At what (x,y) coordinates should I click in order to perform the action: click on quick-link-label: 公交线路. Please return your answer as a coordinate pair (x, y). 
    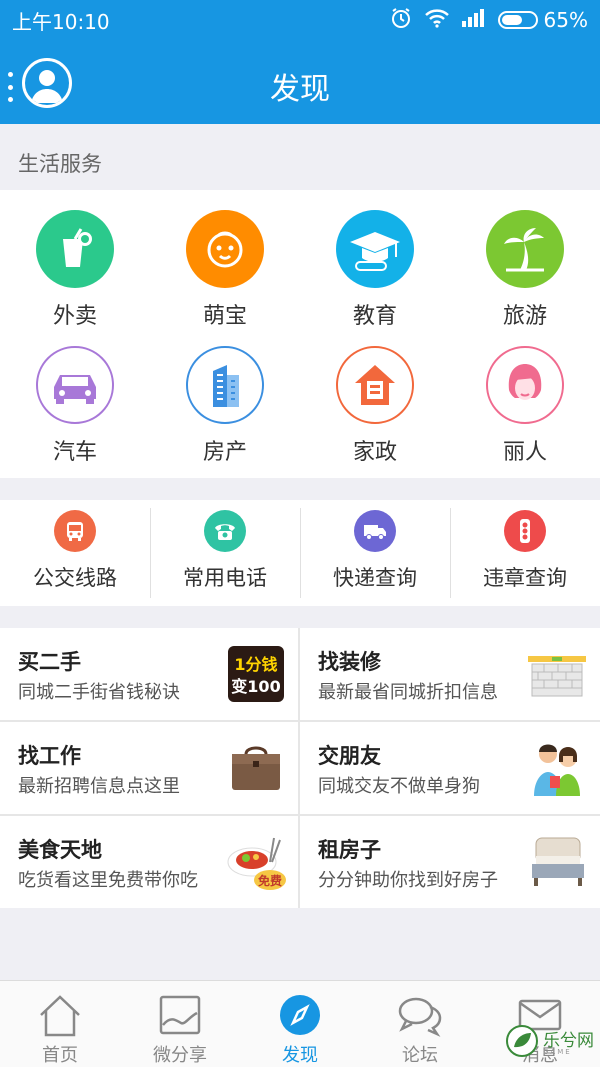
    Looking at the image, I should click on (75, 578).